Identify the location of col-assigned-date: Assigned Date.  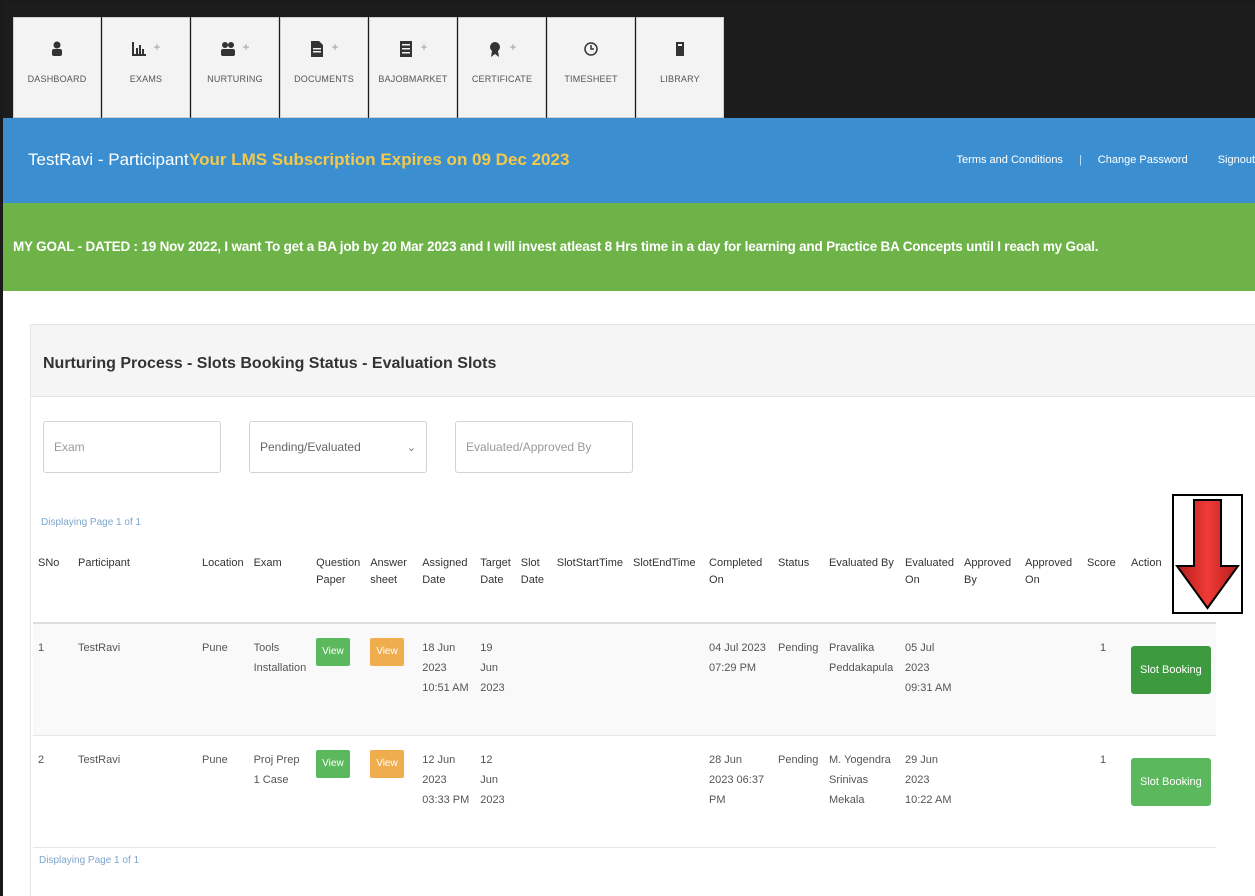
(446, 586).